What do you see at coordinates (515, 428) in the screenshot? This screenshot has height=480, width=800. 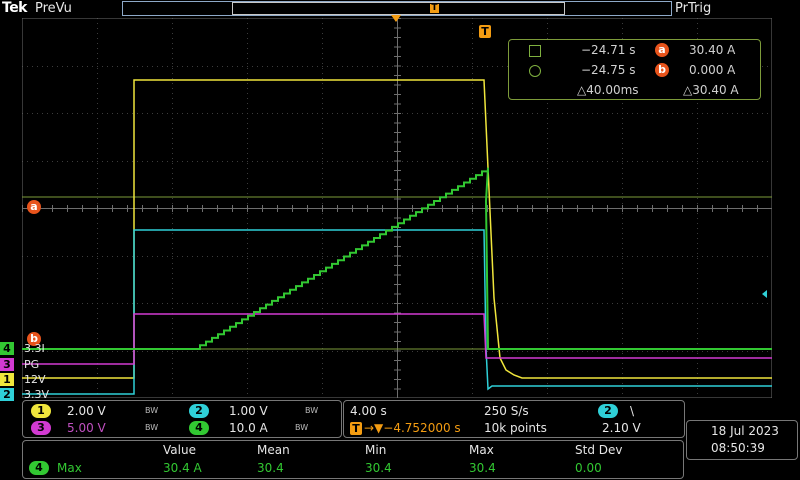 I see `record-length: 10k points` at bounding box center [515, 428].